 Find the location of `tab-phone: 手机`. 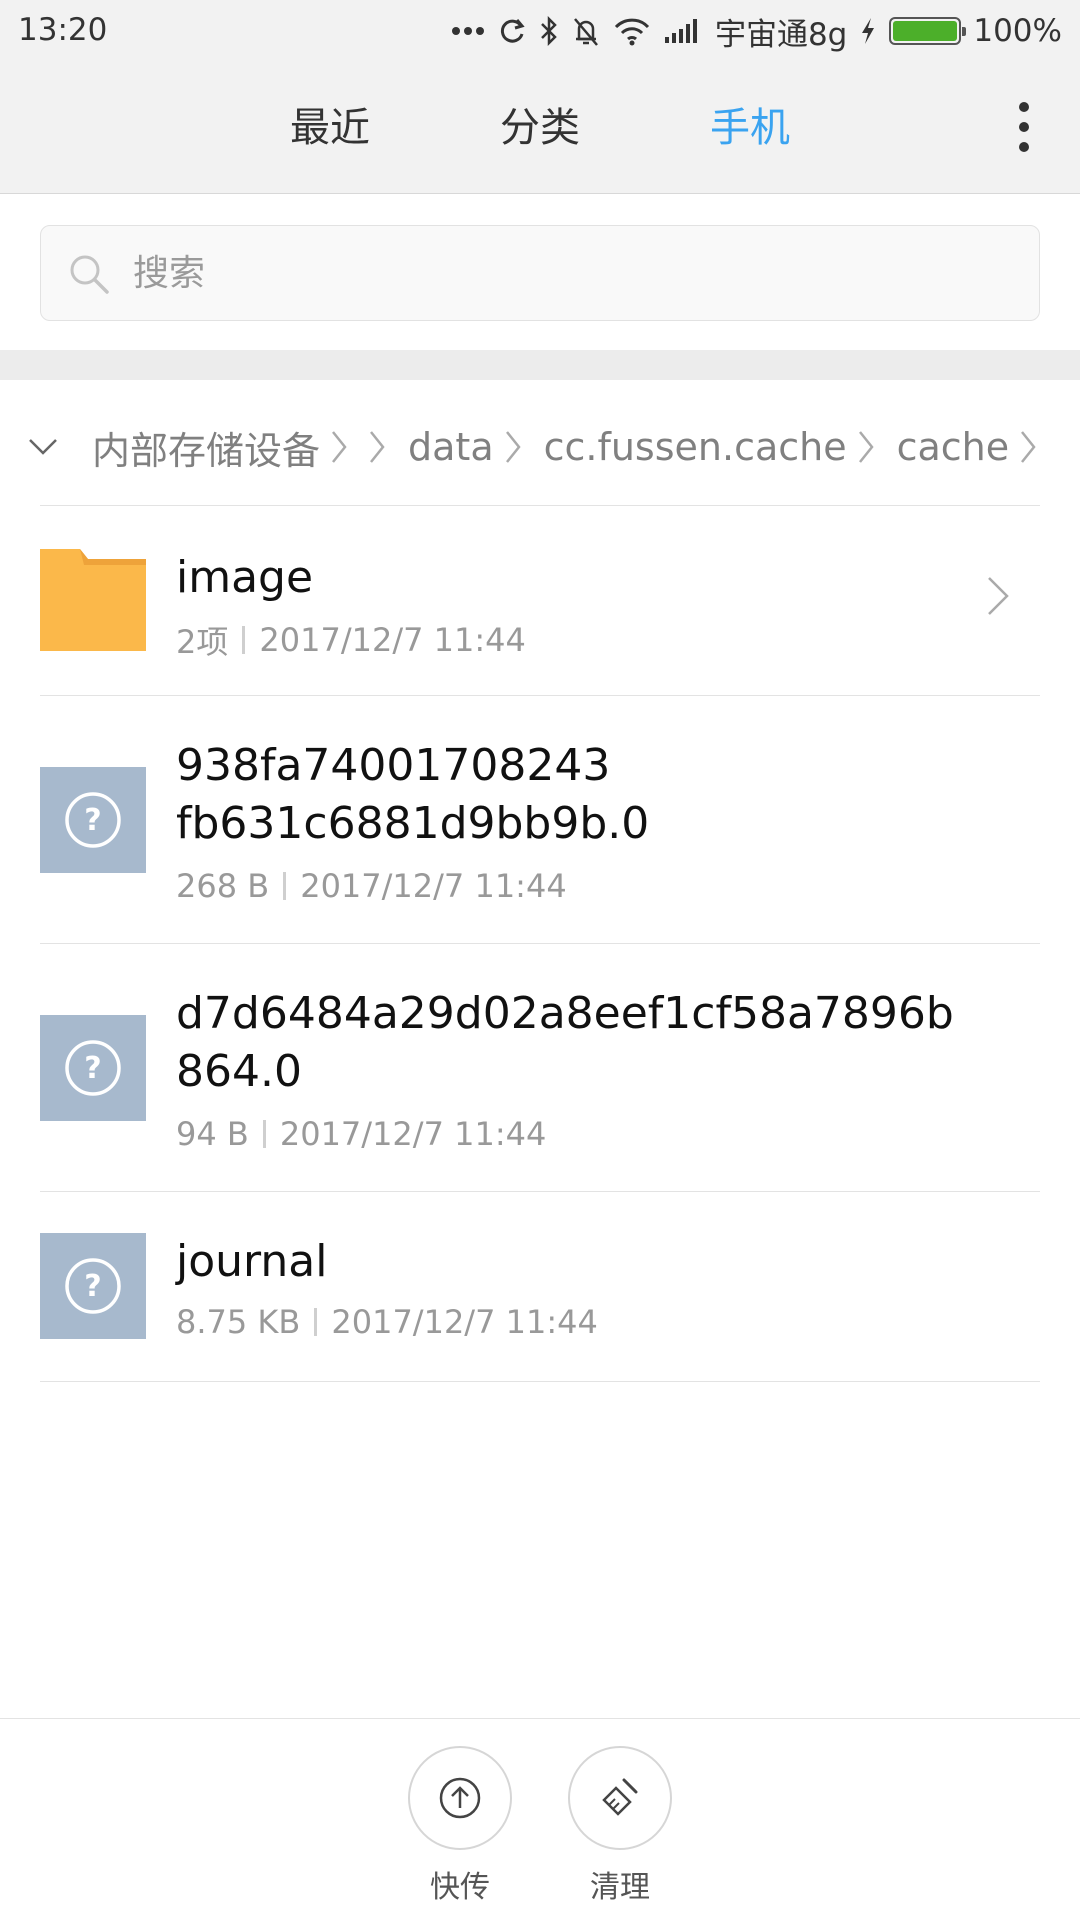

tab-phone: 手机 is located at coordinates (750, 124).